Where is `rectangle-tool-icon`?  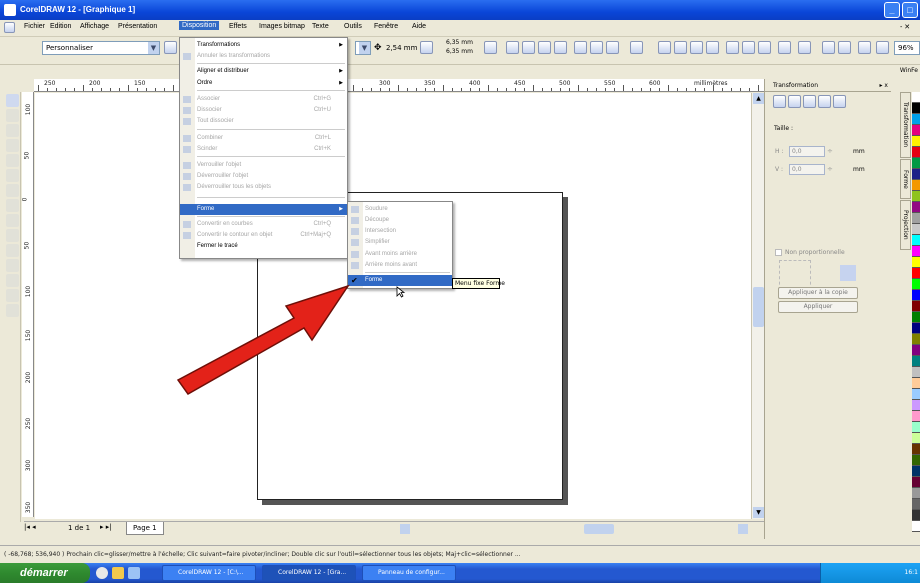
rectangle-tool-icon is located at coordinates (12, 175).